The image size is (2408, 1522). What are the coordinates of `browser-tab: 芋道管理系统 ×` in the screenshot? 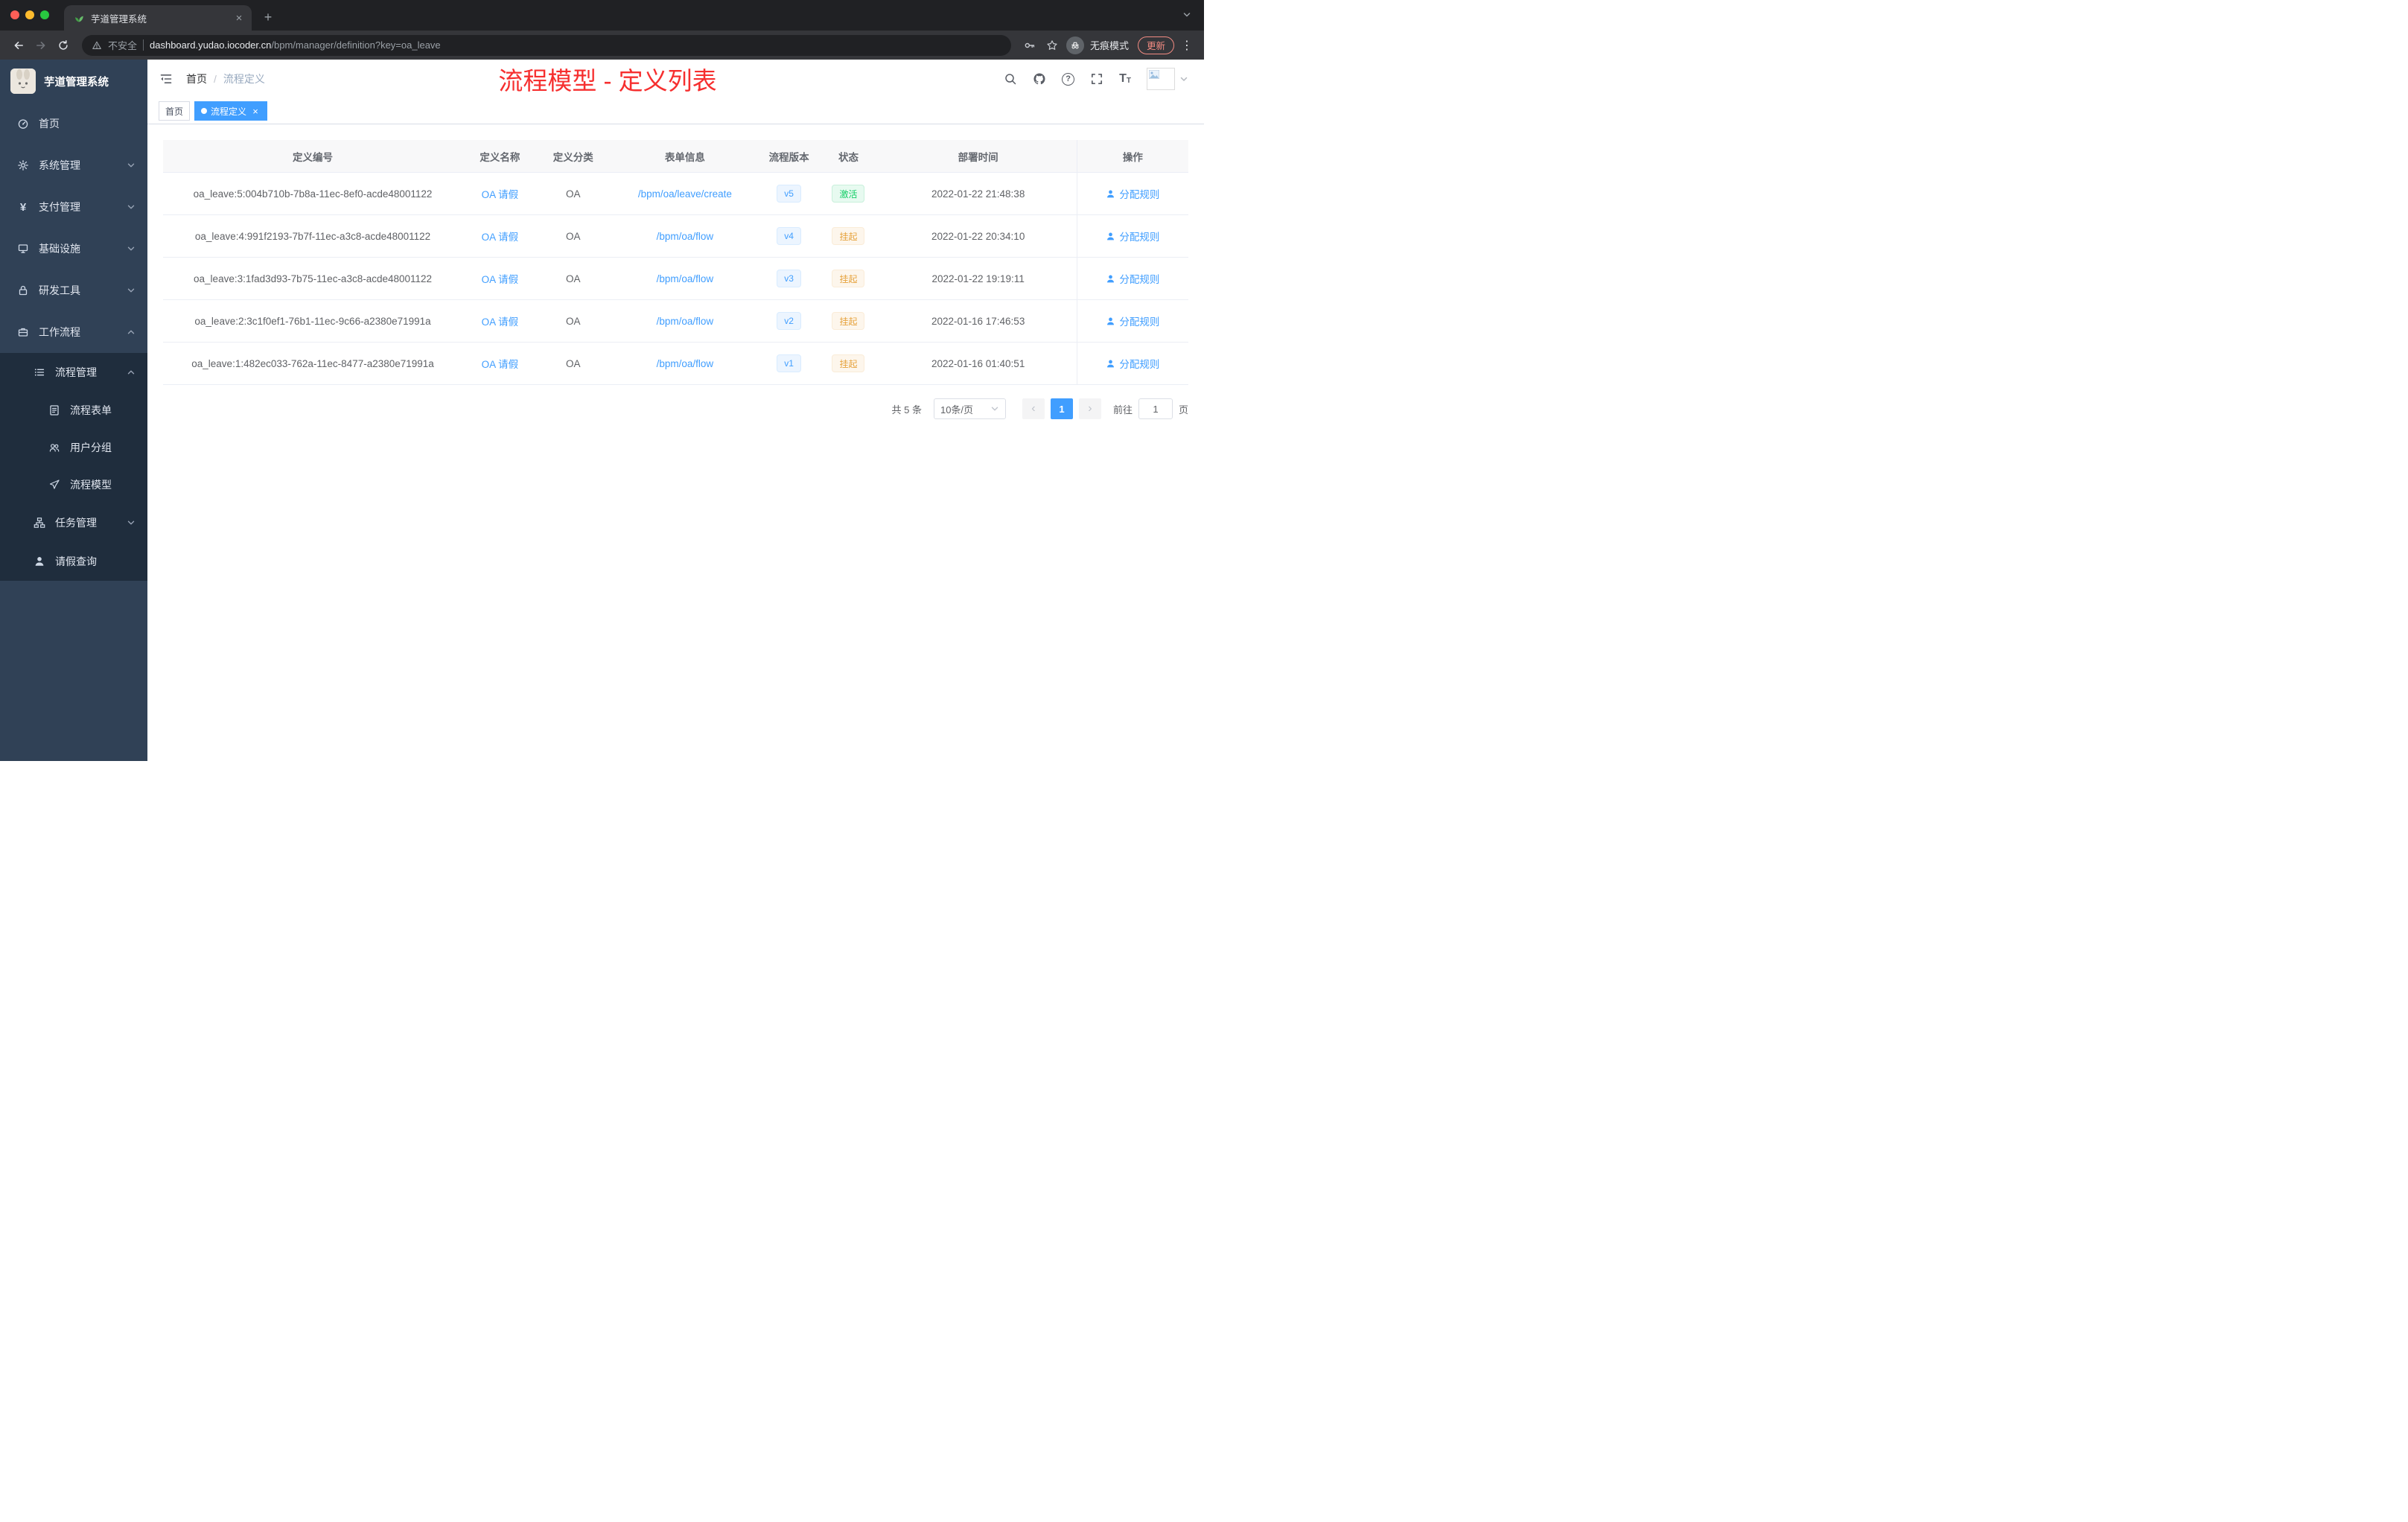 It's located at (158, 18).